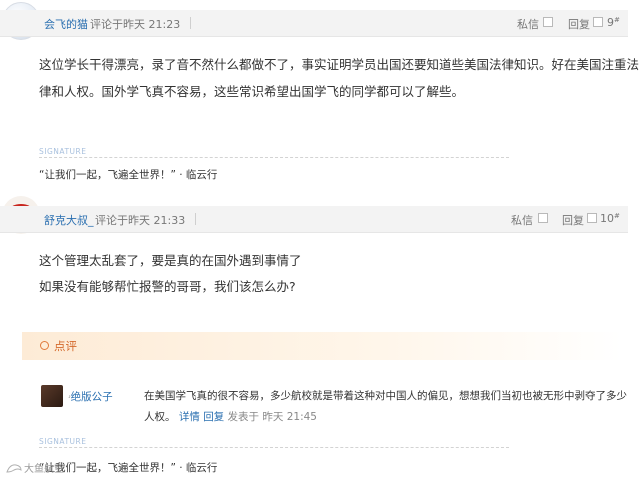 The image size is (640, 481). I want to click on post2-header: 舒克大叔_ 评论于昨天 21:33 私信 回复 10#, so click(314, 219).